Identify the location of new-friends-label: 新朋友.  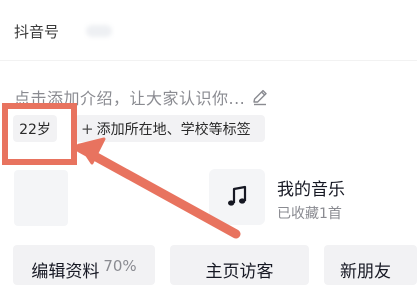
(365, 272).